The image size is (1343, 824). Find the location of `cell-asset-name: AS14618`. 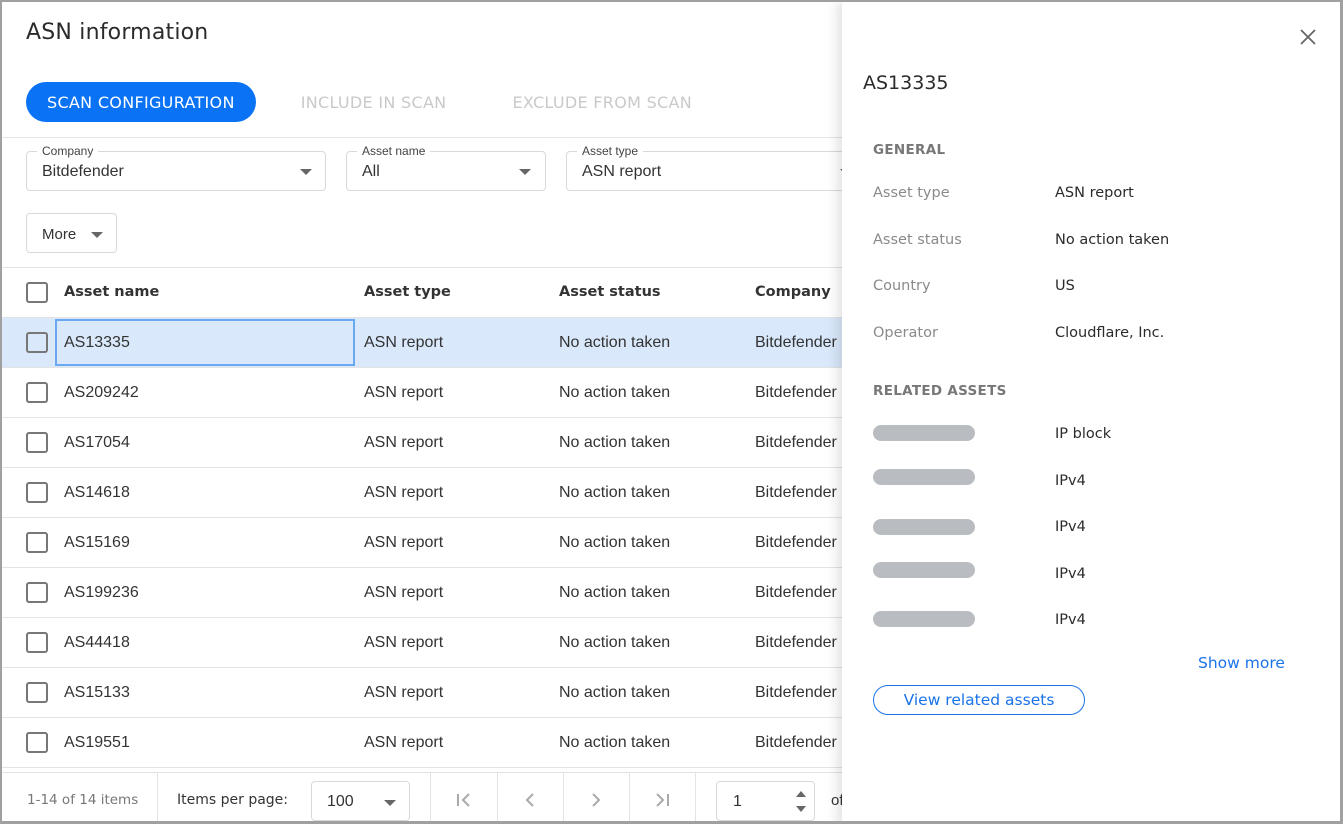

cell-asset-name: AS14618 is located at coordinates (97, 493).